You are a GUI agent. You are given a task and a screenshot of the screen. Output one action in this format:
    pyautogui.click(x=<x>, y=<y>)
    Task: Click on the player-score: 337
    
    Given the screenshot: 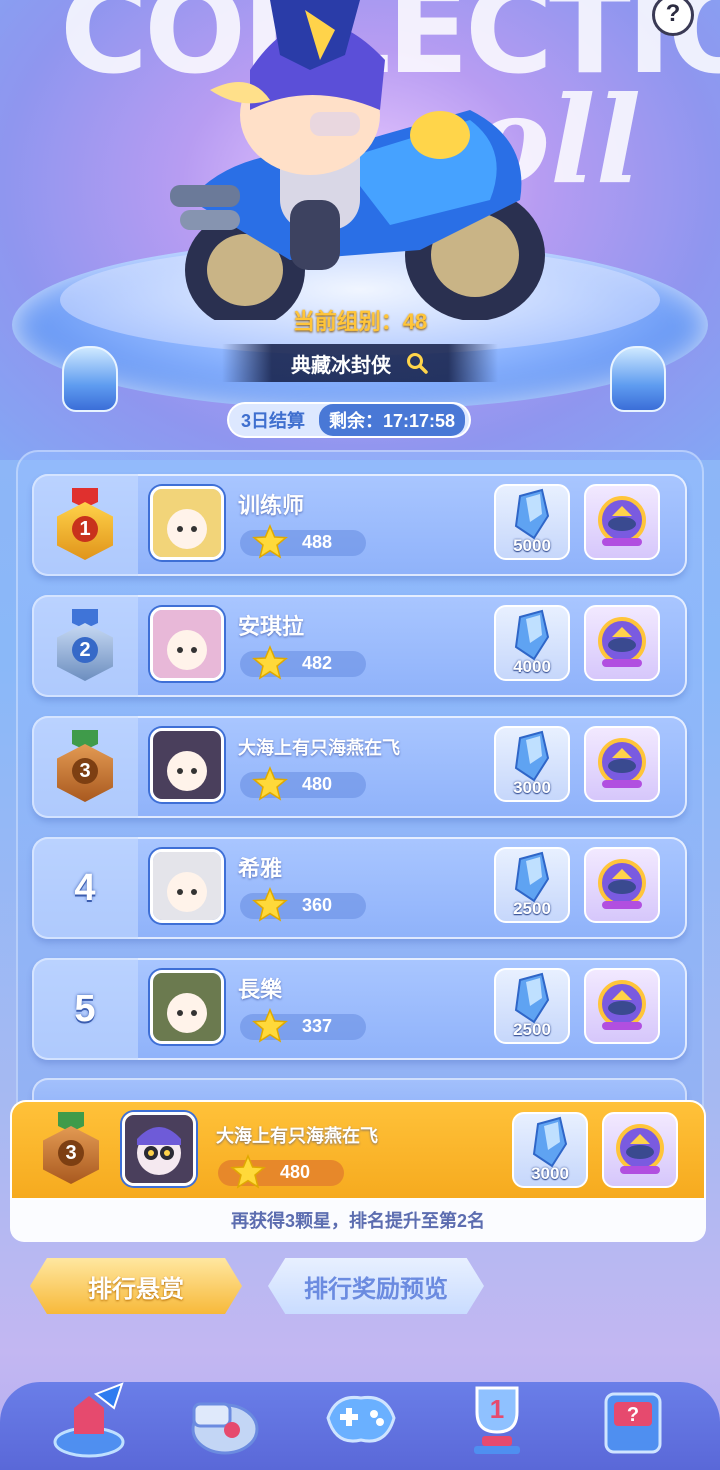 What is the action you would take?
    pyautogui.click(x=303, y=1025)
    